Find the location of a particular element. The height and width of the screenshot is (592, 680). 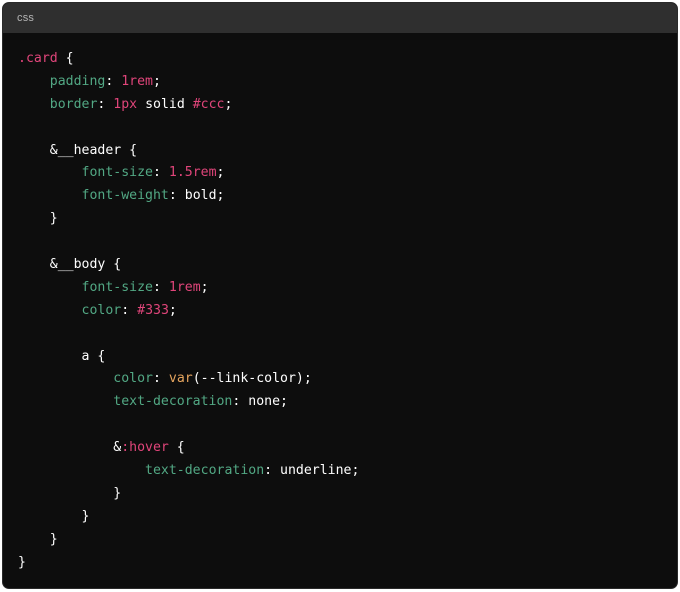

language-label: css is located at coordinates (26, 18).